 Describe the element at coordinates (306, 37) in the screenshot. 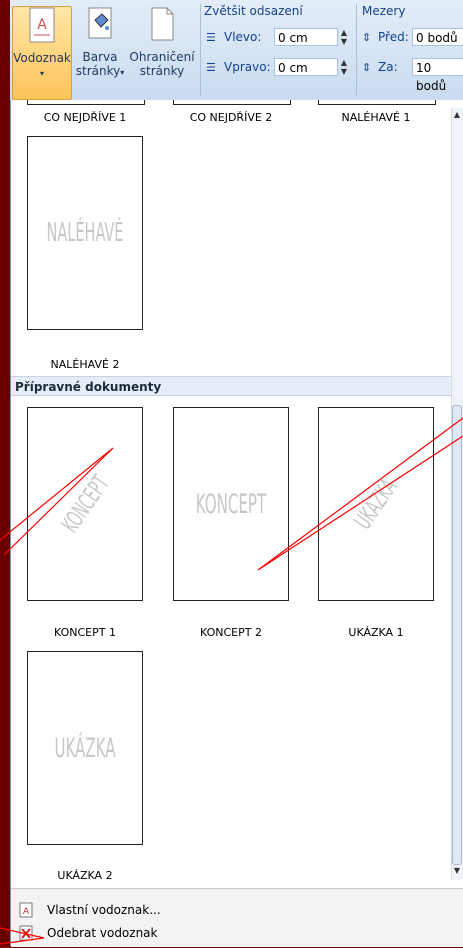

I see `indent-left-field: 0 cm` at that location.